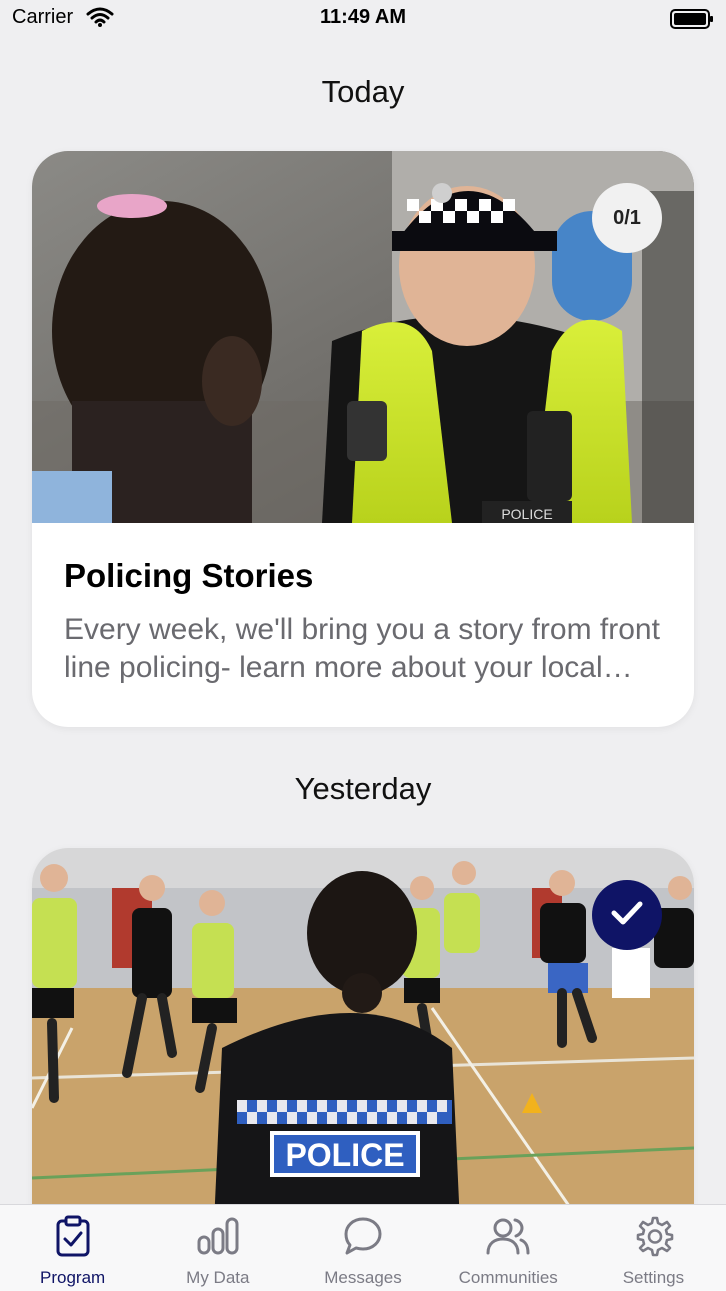 This screenshot has height=1291, width=726. Describe the element at coordinates (189, 575) in the screenshot. I see `card-title: Policing Stories` at that location.